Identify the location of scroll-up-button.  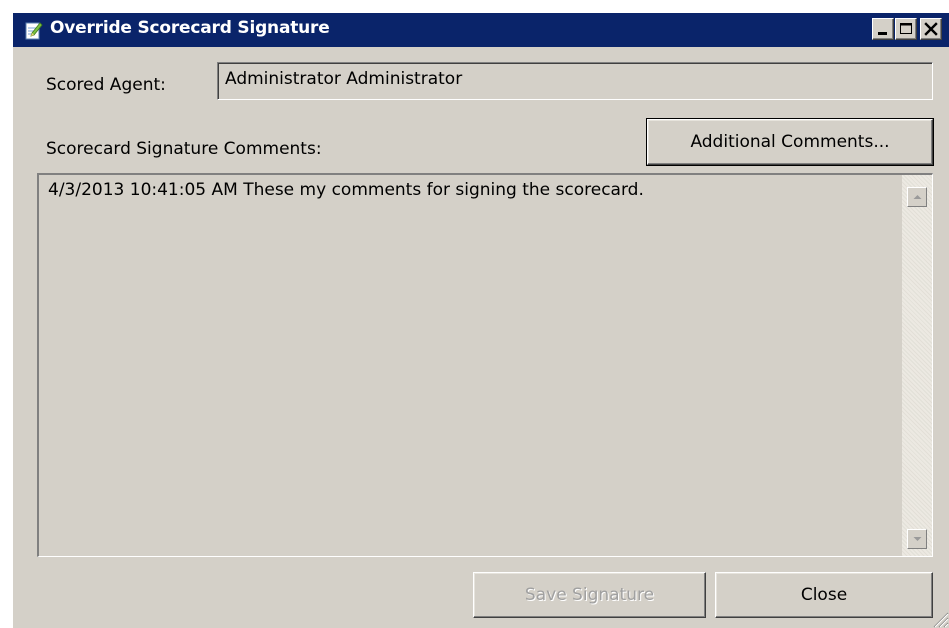
(917, 197).